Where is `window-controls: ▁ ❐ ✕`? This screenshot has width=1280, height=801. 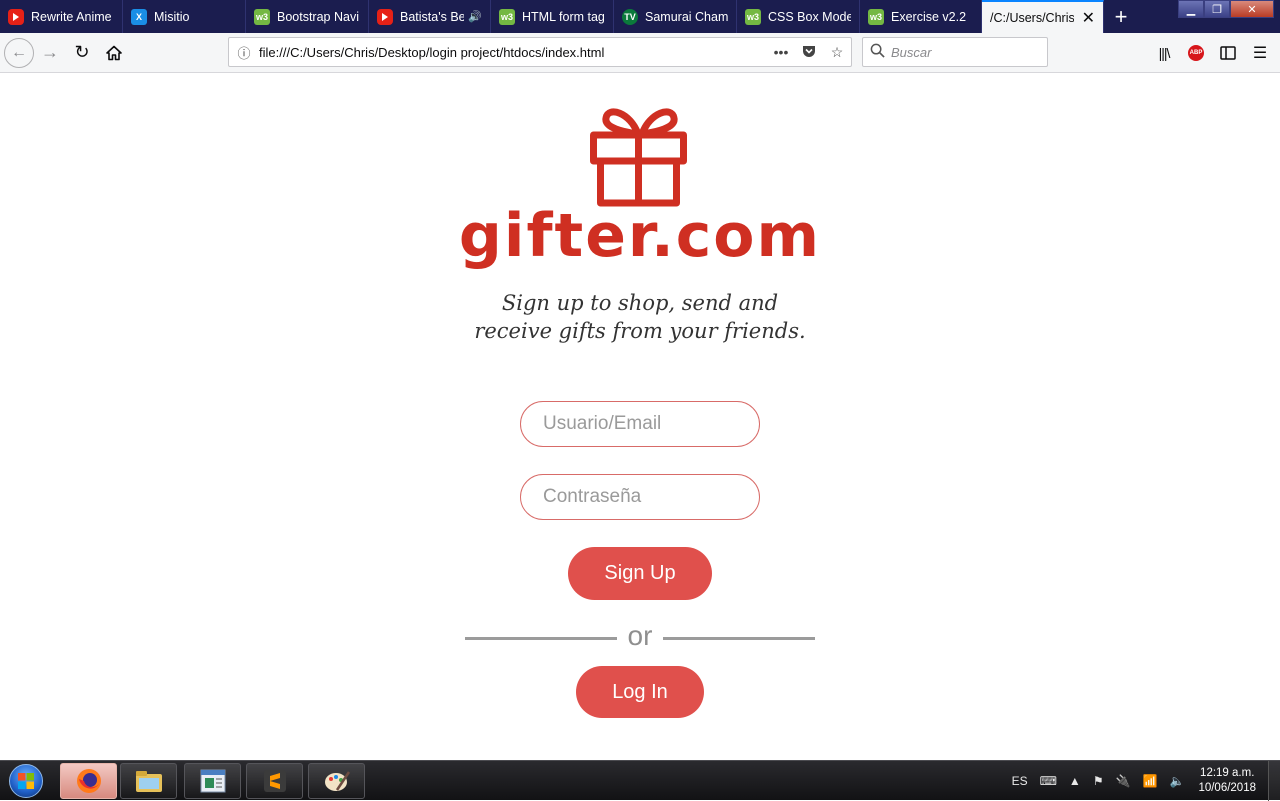 window-controls: ▁ ❐ ✕ is located at coordinates (1226, 9).